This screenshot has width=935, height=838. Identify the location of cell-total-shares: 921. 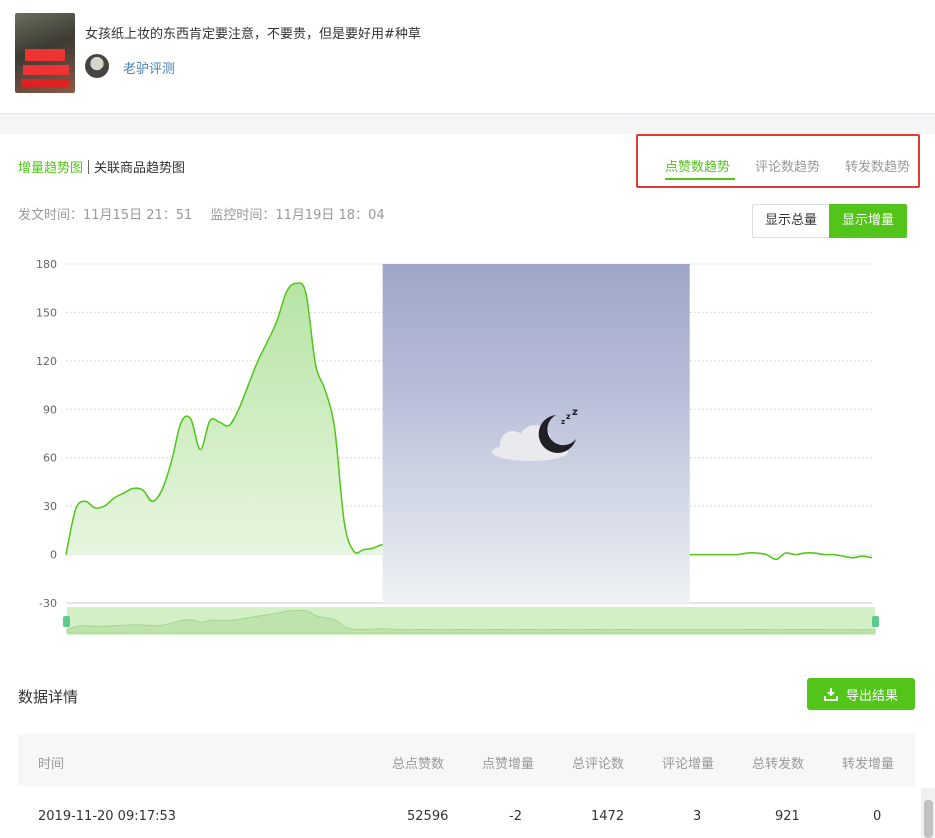
(787, 816).